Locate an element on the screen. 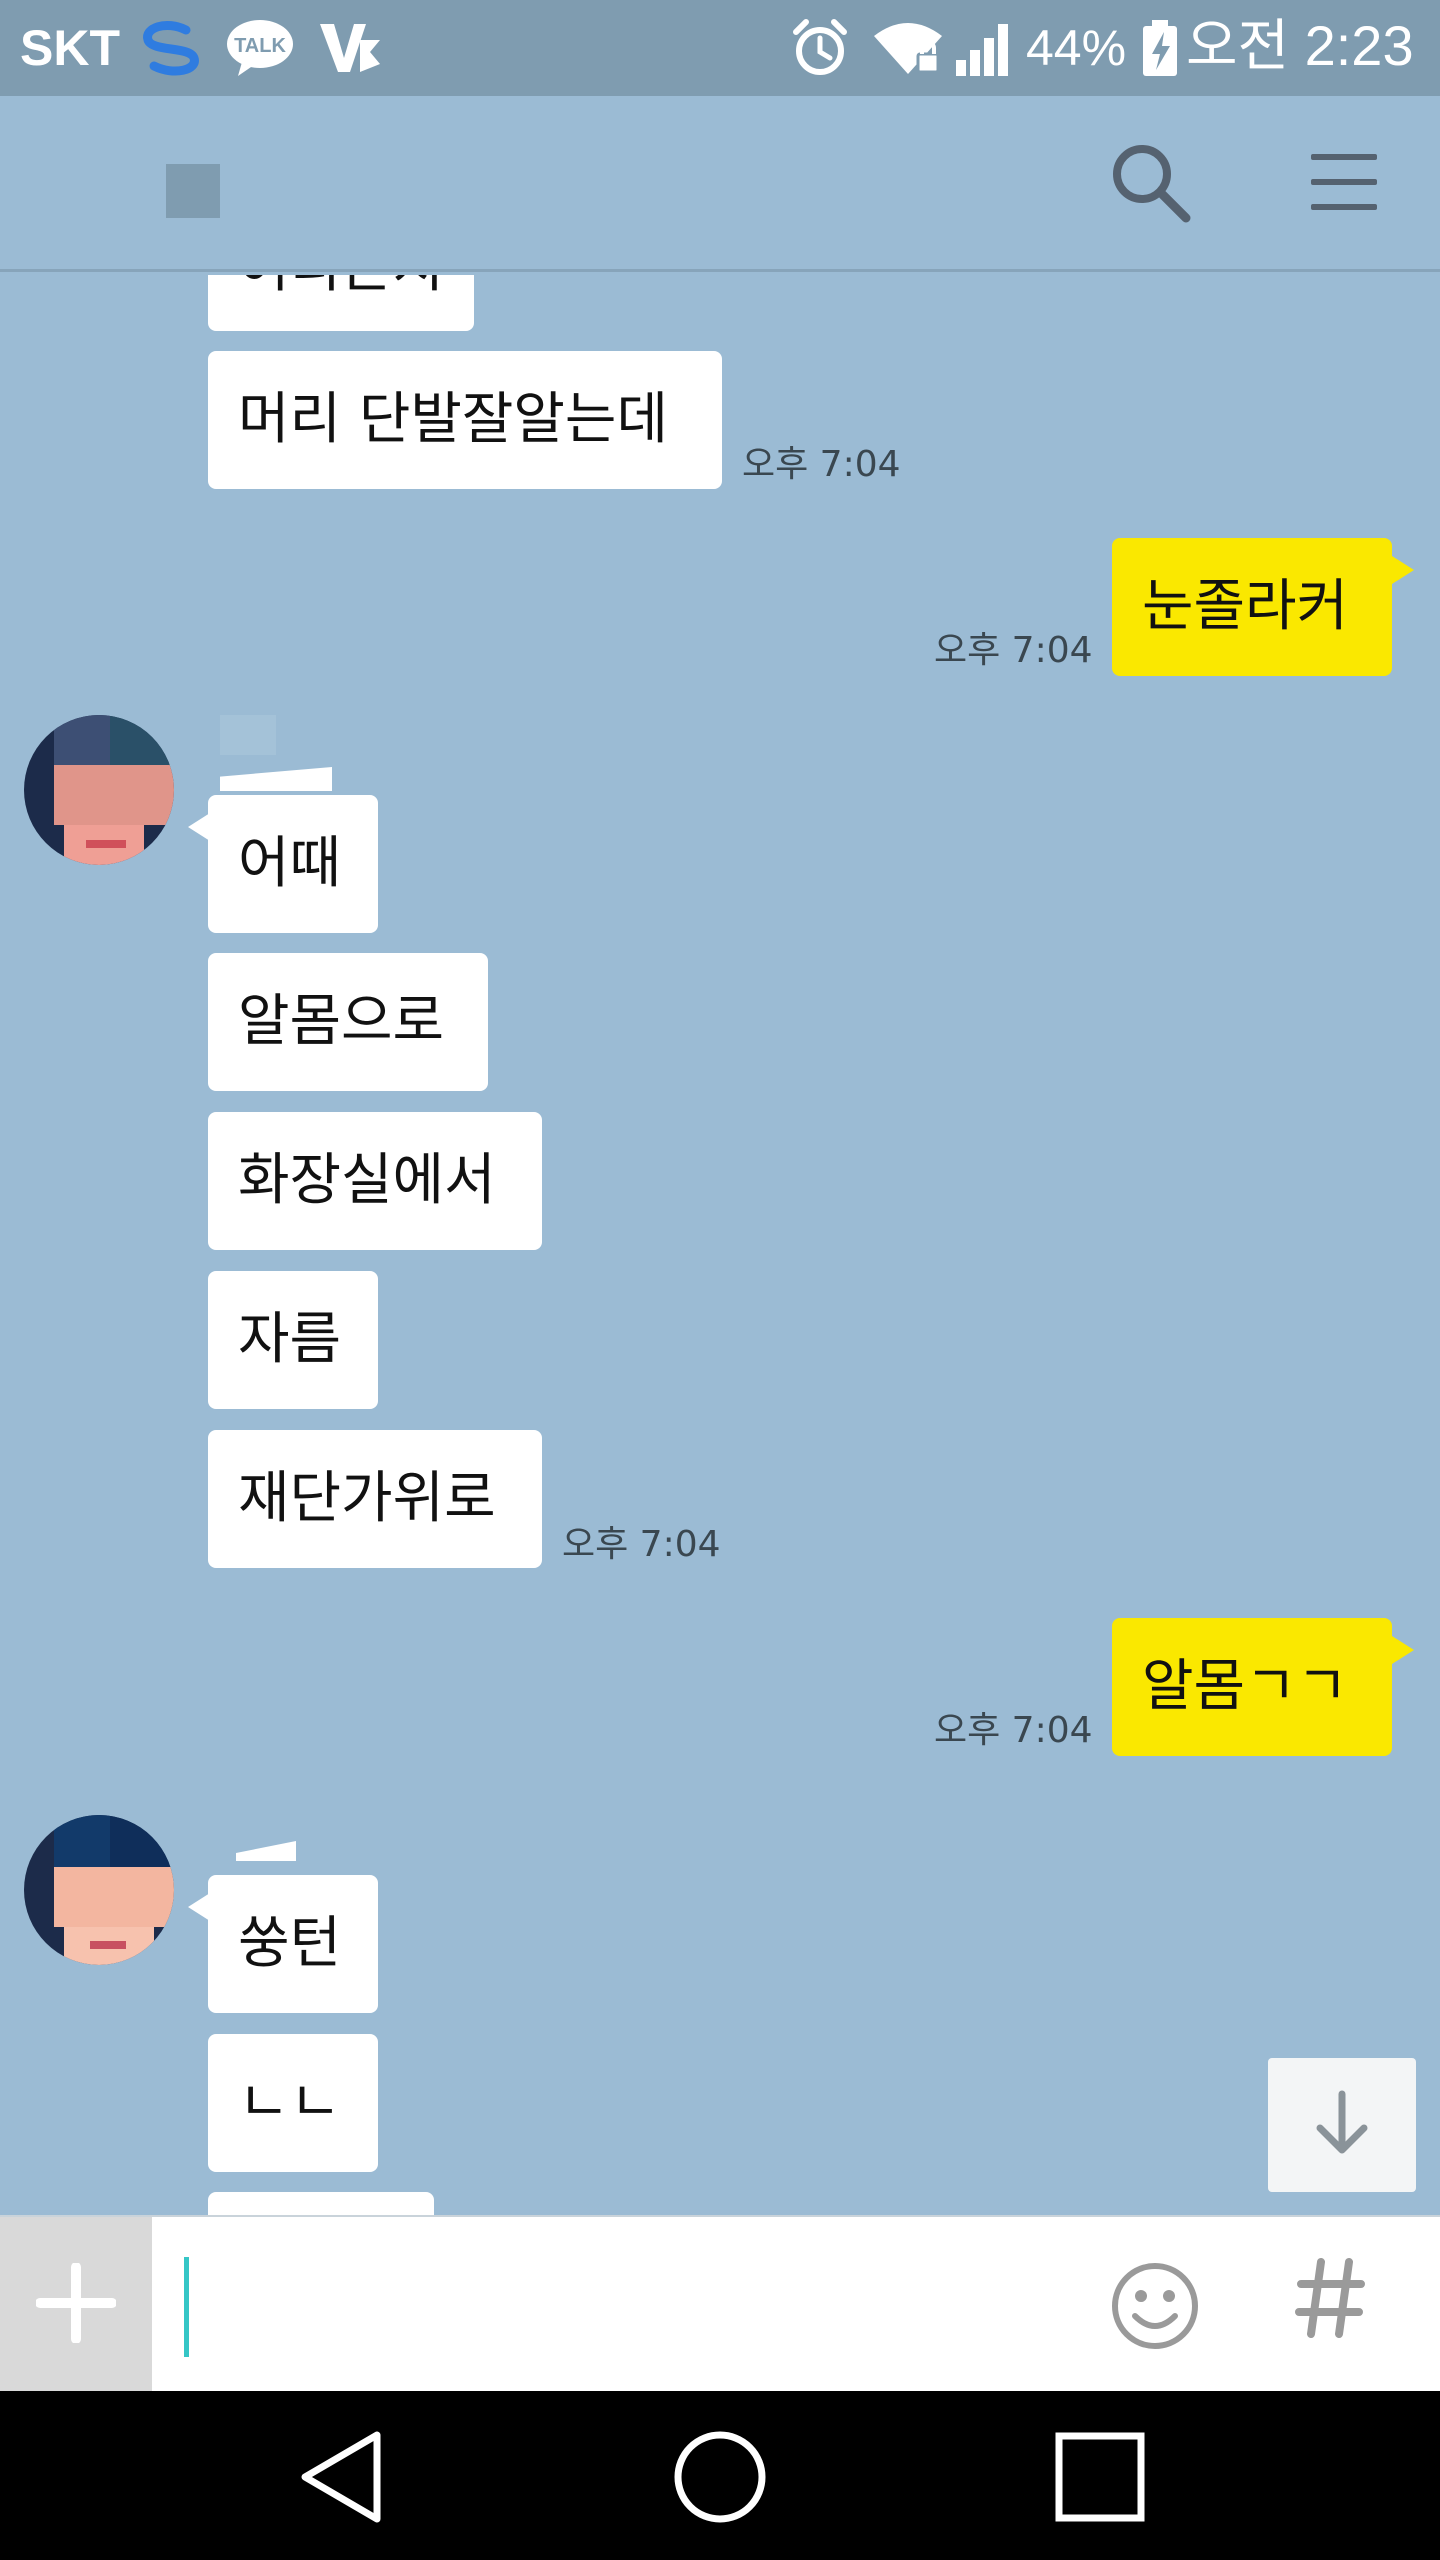 This screenshot has height=2560, width=1440. message-bubble: ㄴㄴ is located at coordinates (293, 2103).